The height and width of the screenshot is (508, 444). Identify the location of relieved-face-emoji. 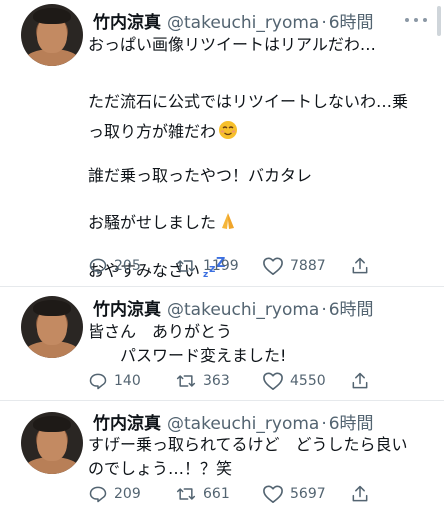
(228, 133).